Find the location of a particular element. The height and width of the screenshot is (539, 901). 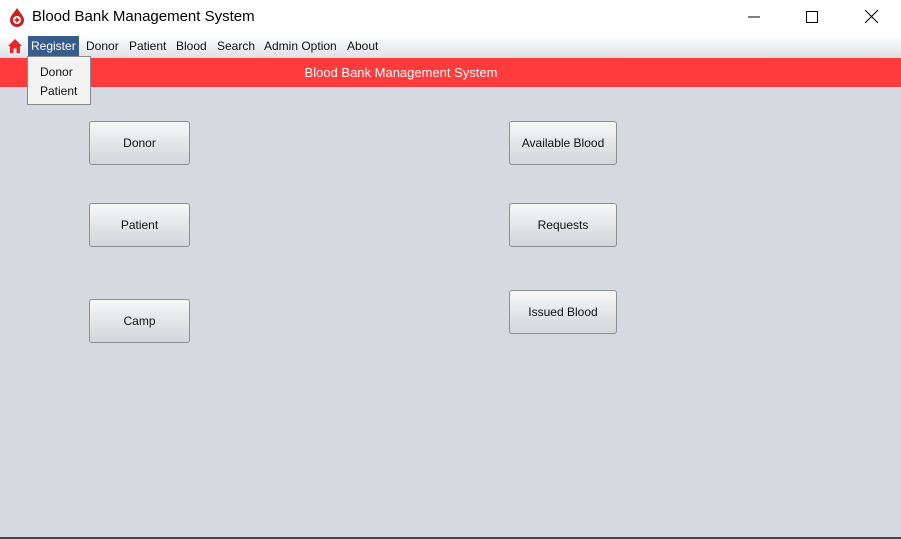

maximize-button is located at coordinates (812, 16).